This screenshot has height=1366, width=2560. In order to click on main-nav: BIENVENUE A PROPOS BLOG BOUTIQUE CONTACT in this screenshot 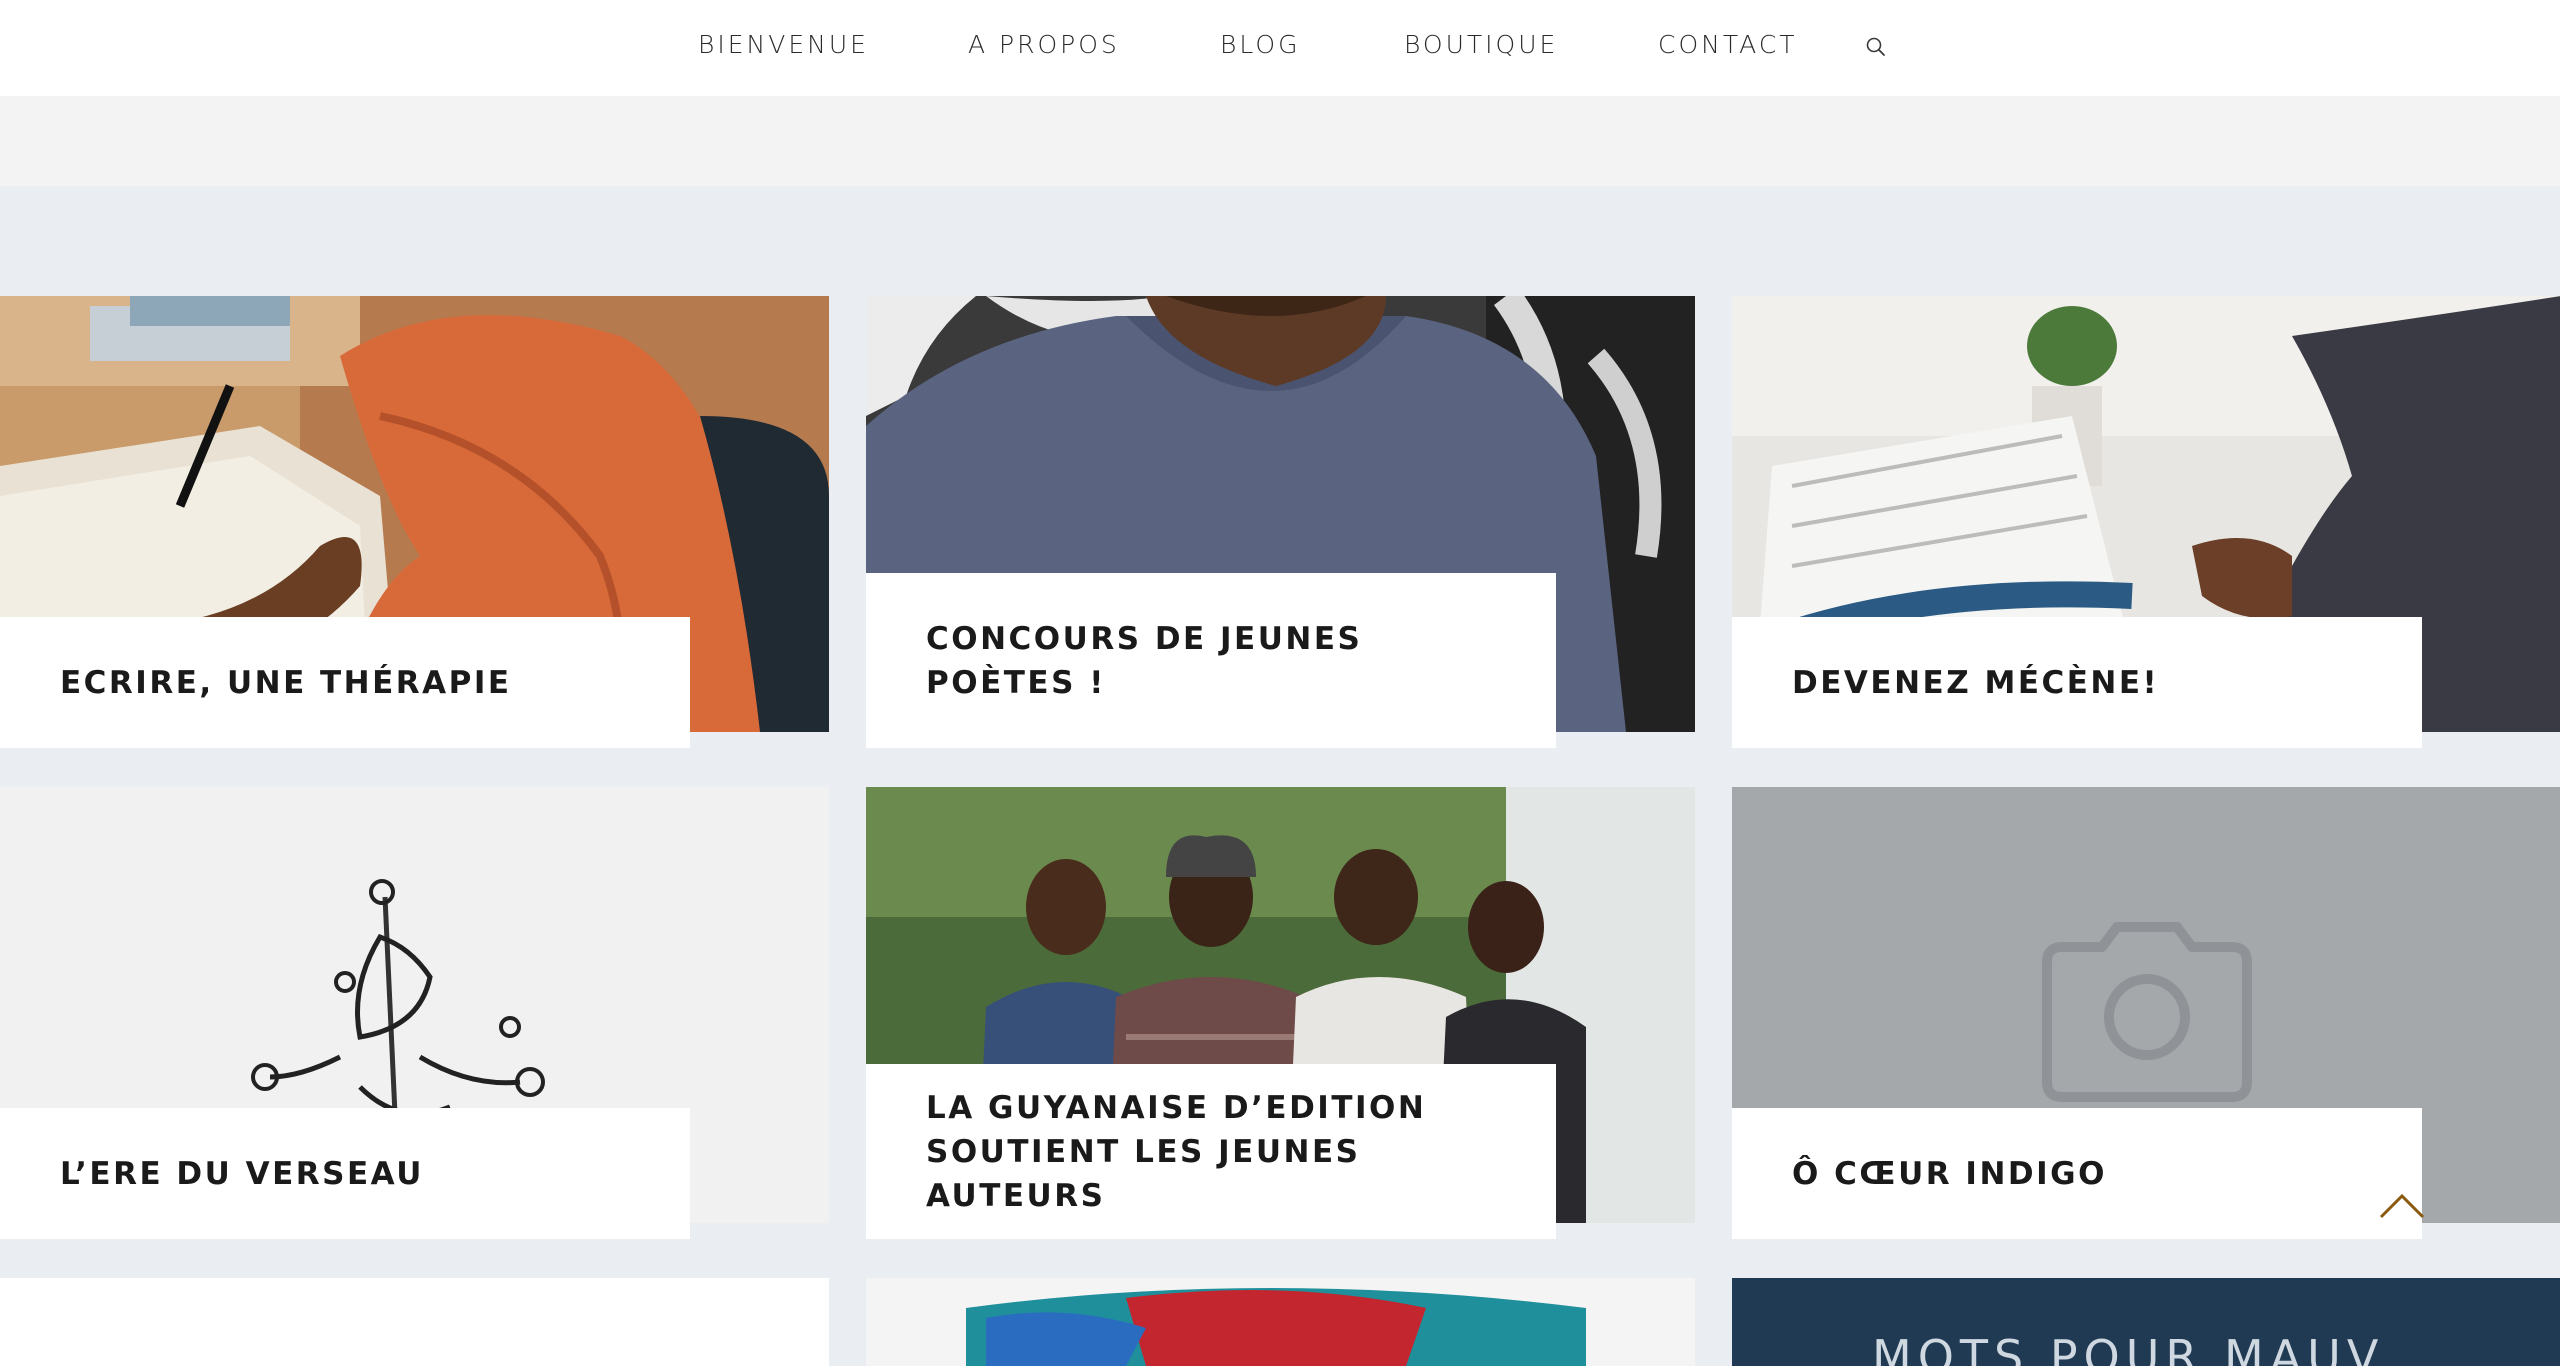, I will do `click(1280, 48)`.